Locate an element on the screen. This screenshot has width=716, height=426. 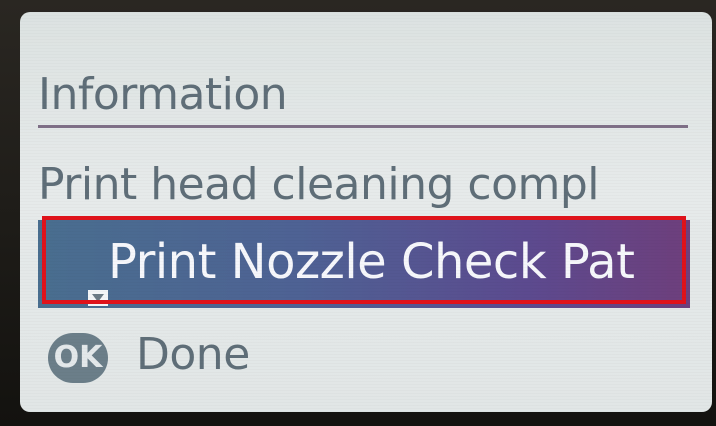
title-divider is located at coordinates (363, 126).